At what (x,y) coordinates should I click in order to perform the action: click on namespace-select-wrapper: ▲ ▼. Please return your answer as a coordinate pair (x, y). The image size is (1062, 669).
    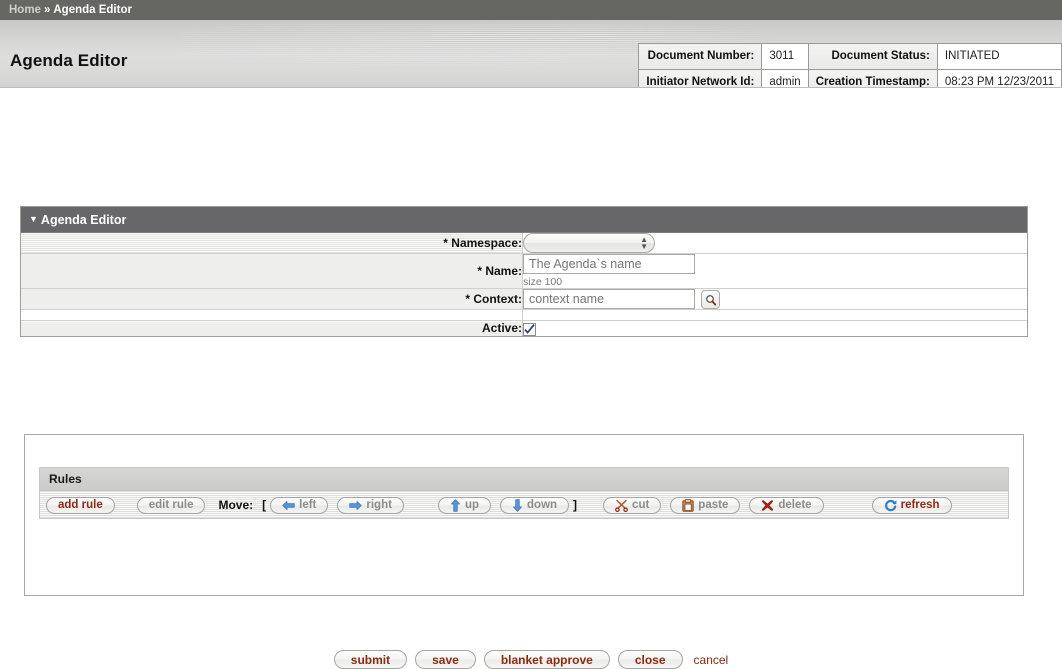
    Looking at the image, I should click on (589, 243).